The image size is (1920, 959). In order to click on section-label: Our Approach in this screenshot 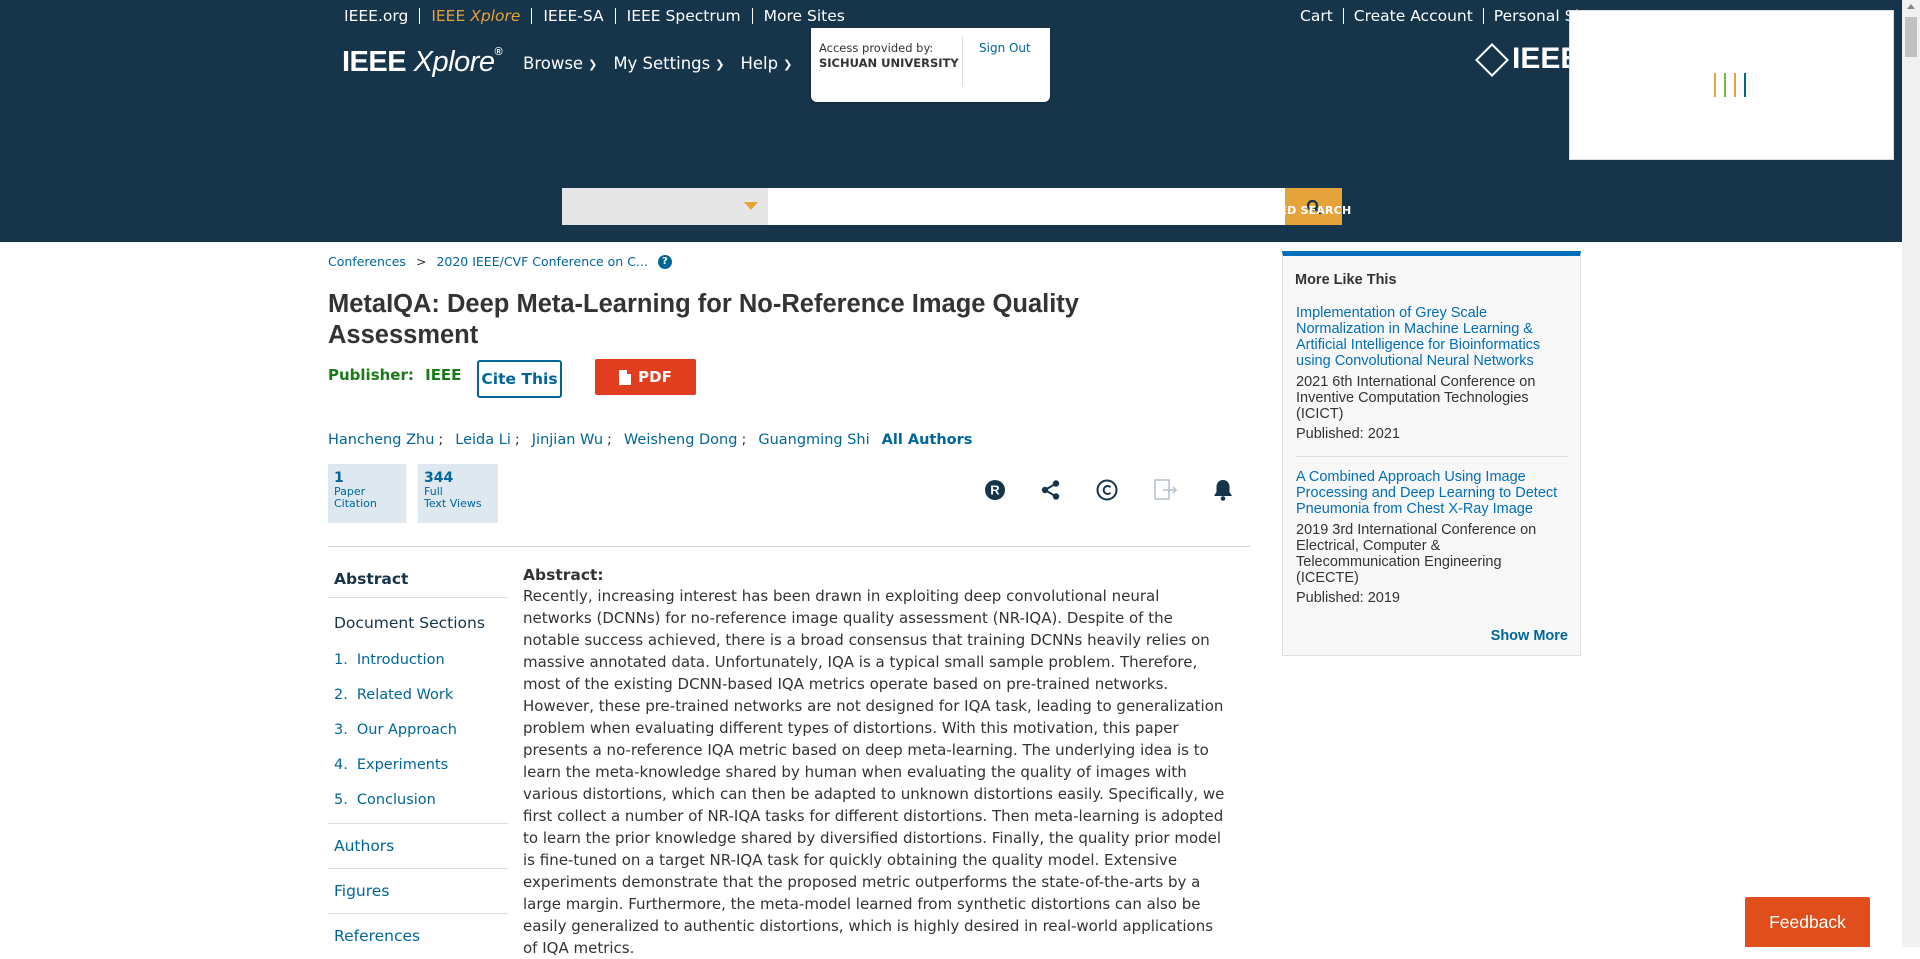, I will do `click(406, 729)`.